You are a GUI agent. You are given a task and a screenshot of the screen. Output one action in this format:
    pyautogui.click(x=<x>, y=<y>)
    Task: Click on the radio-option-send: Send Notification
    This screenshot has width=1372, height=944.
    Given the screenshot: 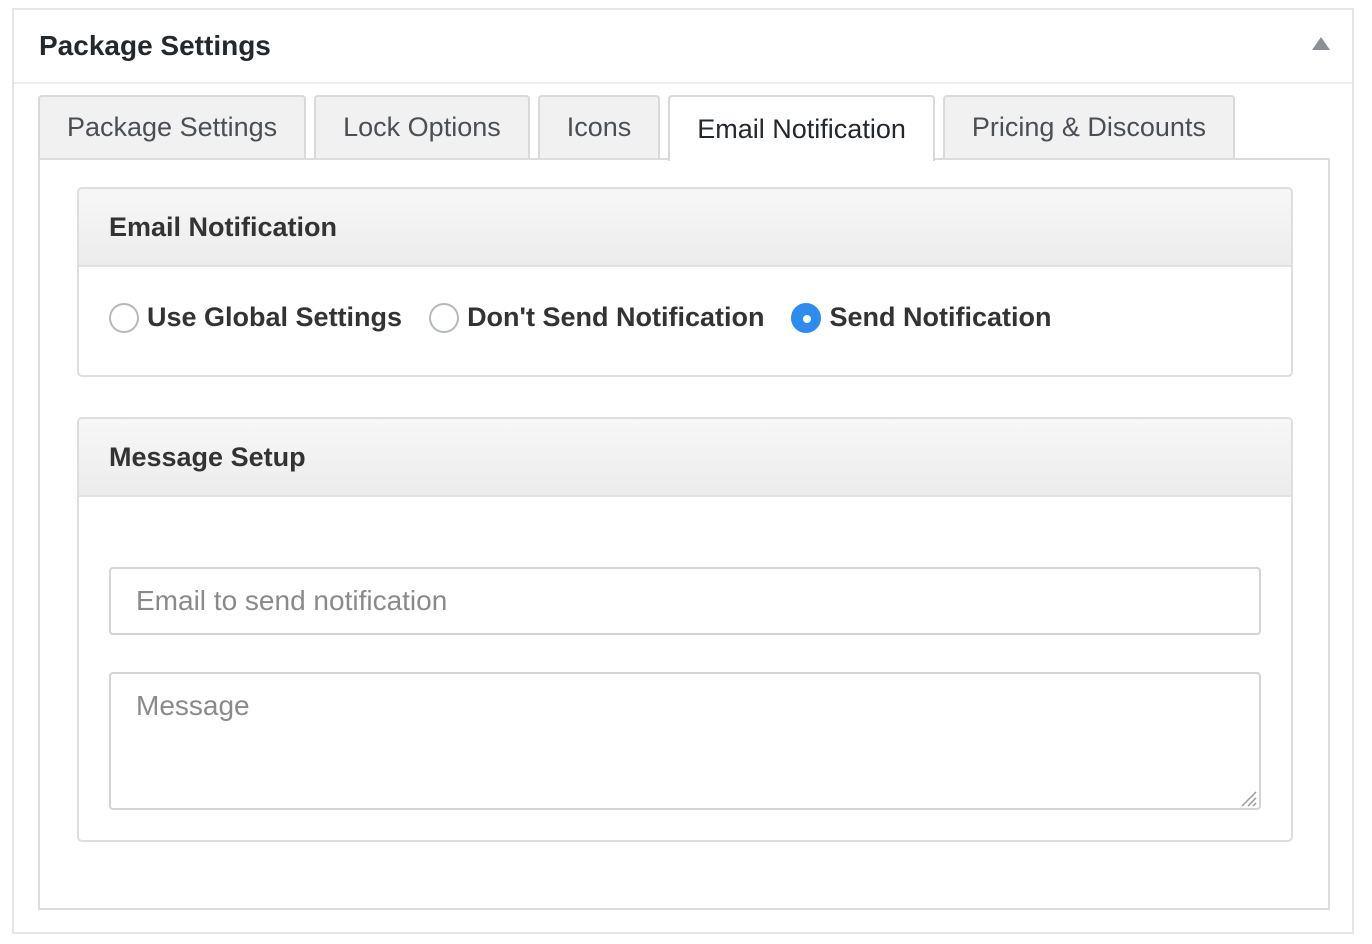 What is the action you would take?
    pyautogui.click(x=921, y=317)
    